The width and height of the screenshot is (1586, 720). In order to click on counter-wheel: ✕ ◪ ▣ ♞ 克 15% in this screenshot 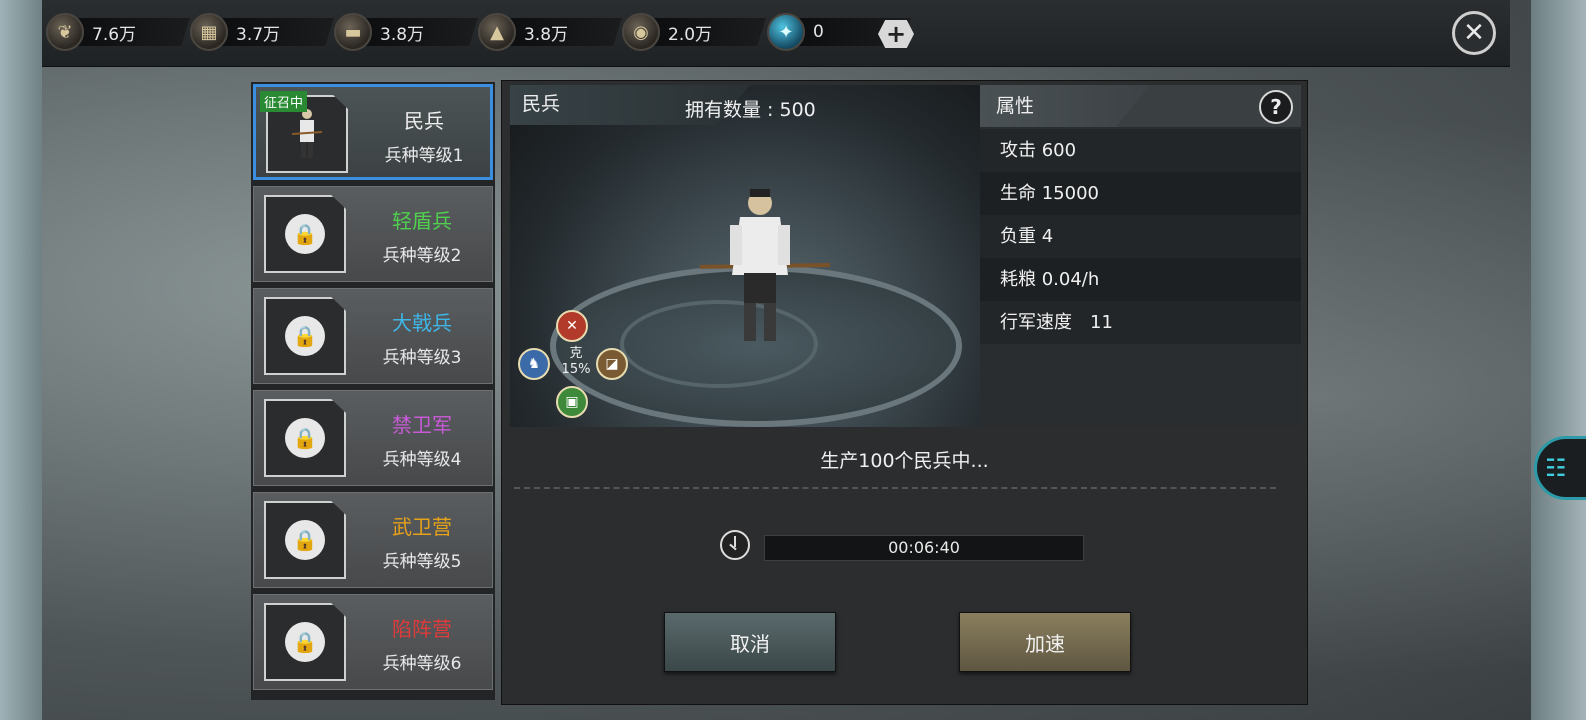, I will do `click(574, 365)`.